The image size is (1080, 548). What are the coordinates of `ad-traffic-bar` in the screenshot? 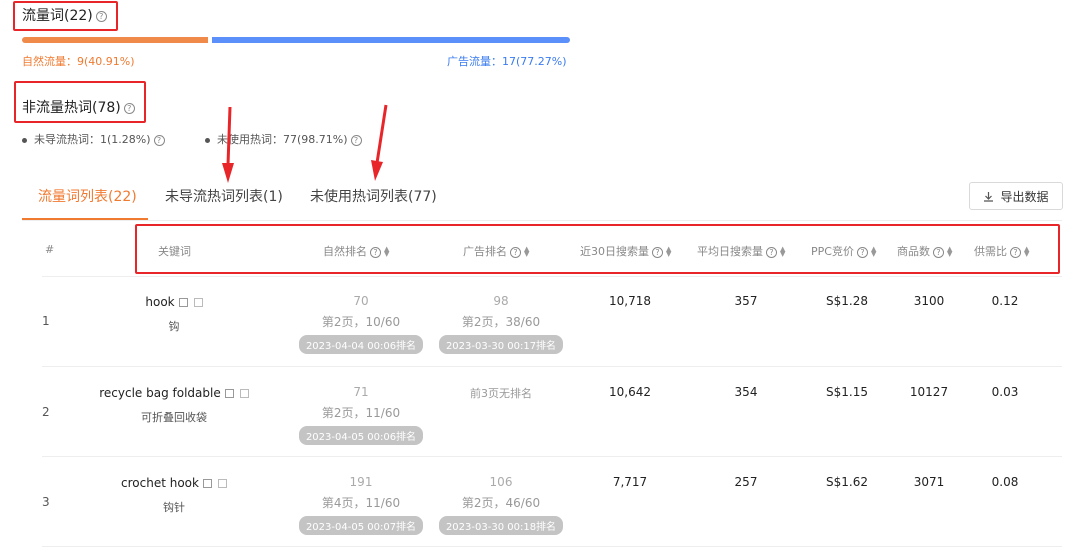 It's located at (391, 40).